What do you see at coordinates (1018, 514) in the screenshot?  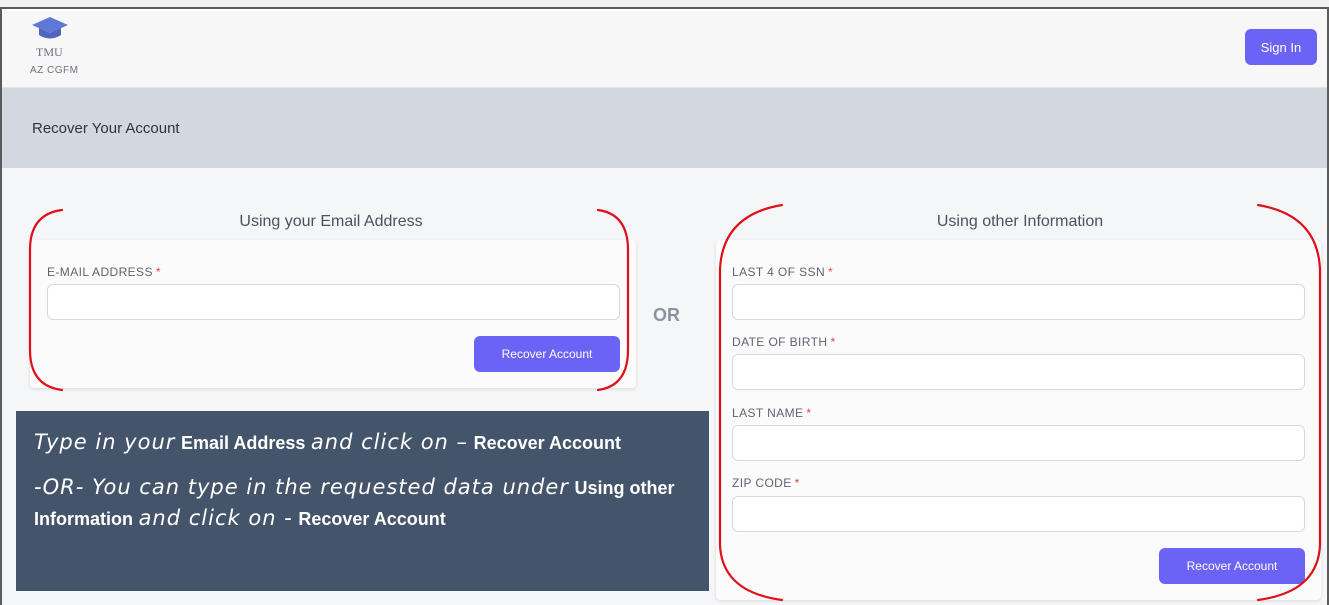 I see `zip-code-input` at bounding box center [1018, 514].